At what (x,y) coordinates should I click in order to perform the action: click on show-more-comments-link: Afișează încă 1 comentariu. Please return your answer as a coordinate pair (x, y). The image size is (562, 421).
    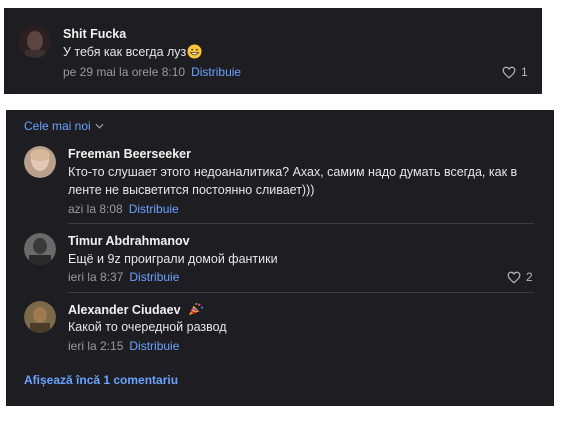
    Looking at the image, I should click on (101, 380).